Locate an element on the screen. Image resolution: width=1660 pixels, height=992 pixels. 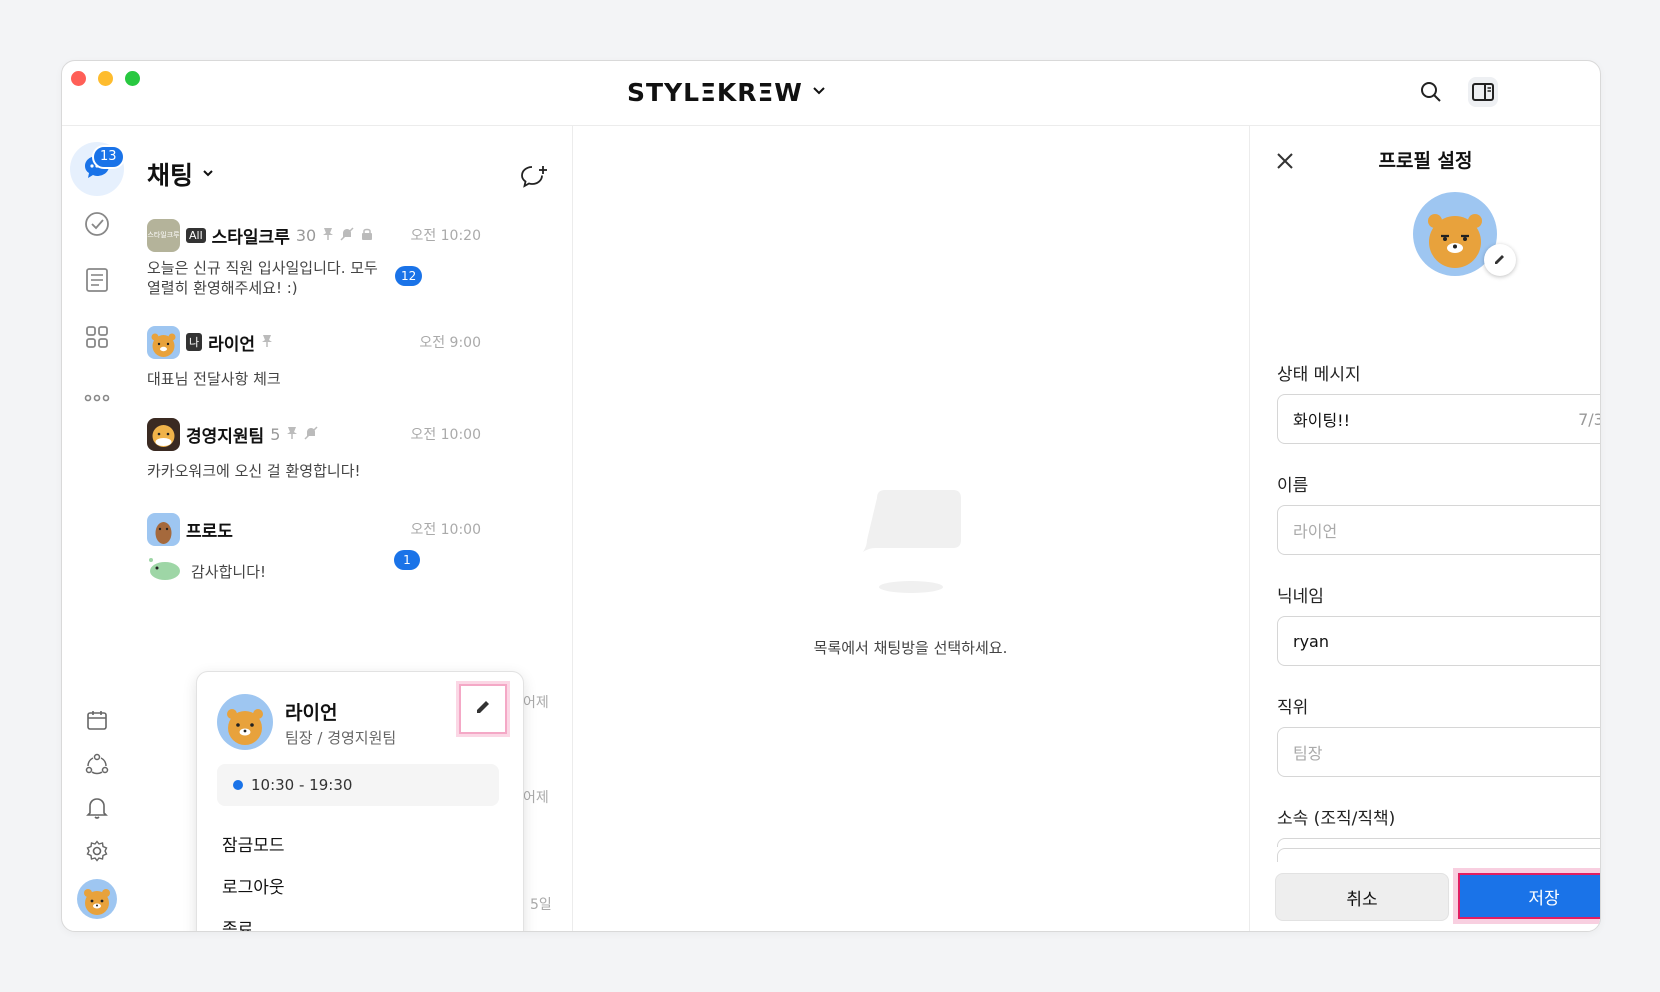
rail-tasks-button is located at coordinates (97, 226).